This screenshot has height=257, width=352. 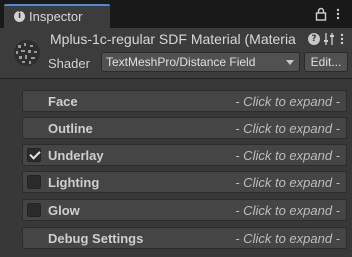 I want to click on tab-label: Inspector, so click(x=56, y=16).